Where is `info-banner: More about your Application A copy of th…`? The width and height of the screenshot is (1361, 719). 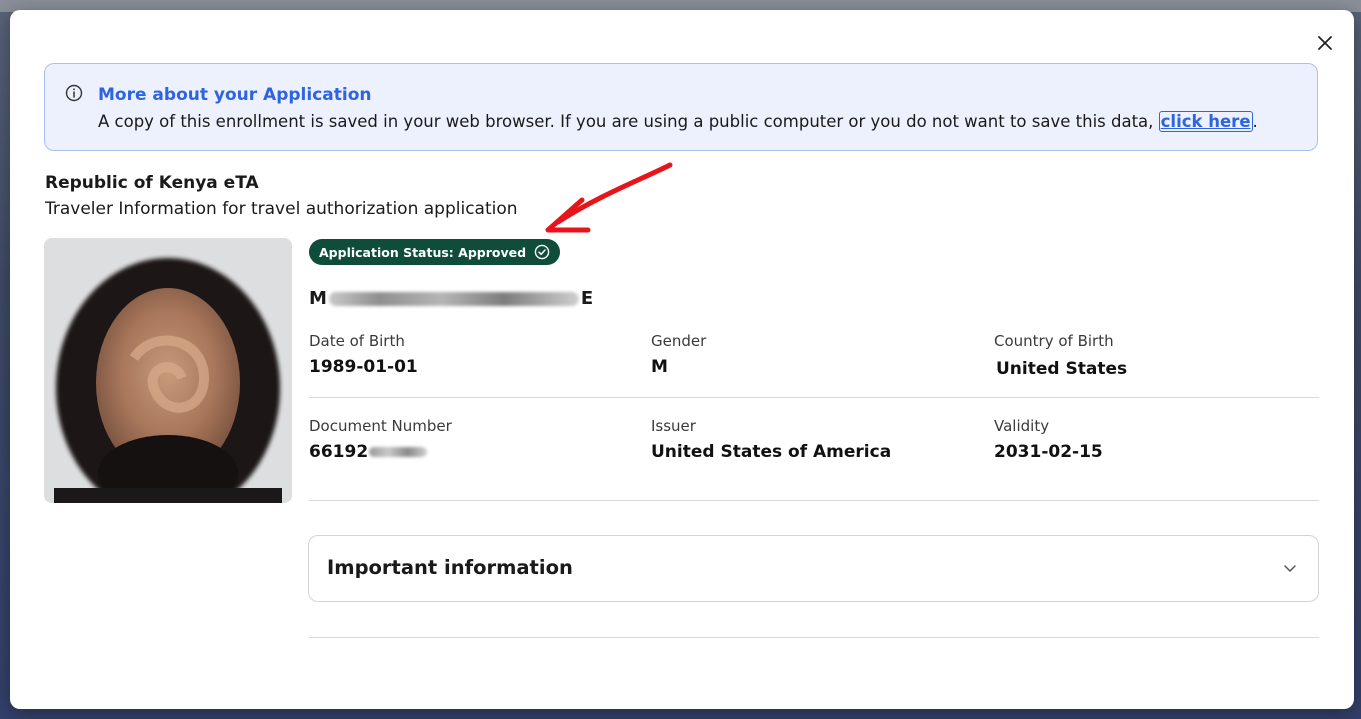 info-banner: More about your Application A copy of th… is located at coordinates (681, 107).